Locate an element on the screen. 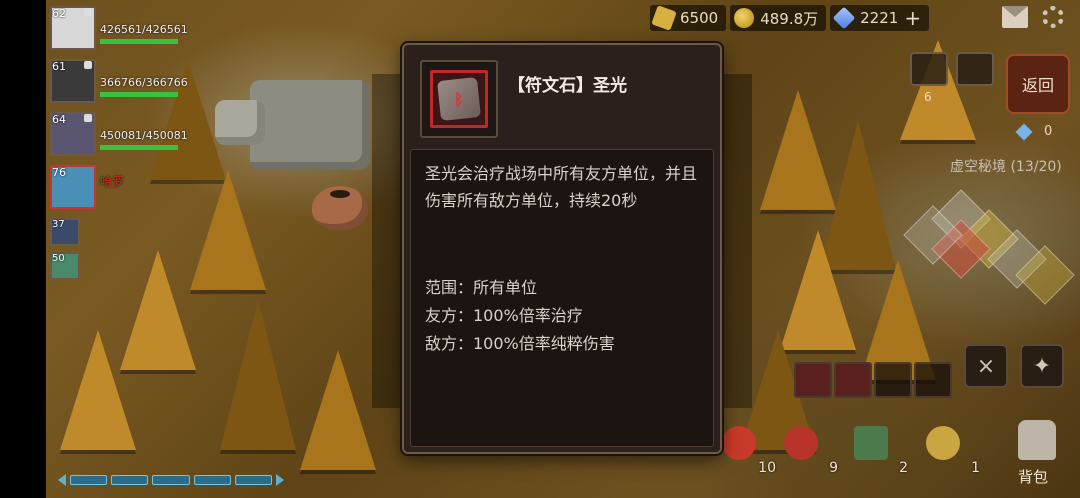 The width and height of the screenshot is (1080, 498). party-member: 37 is located at coordinates (125, 233).